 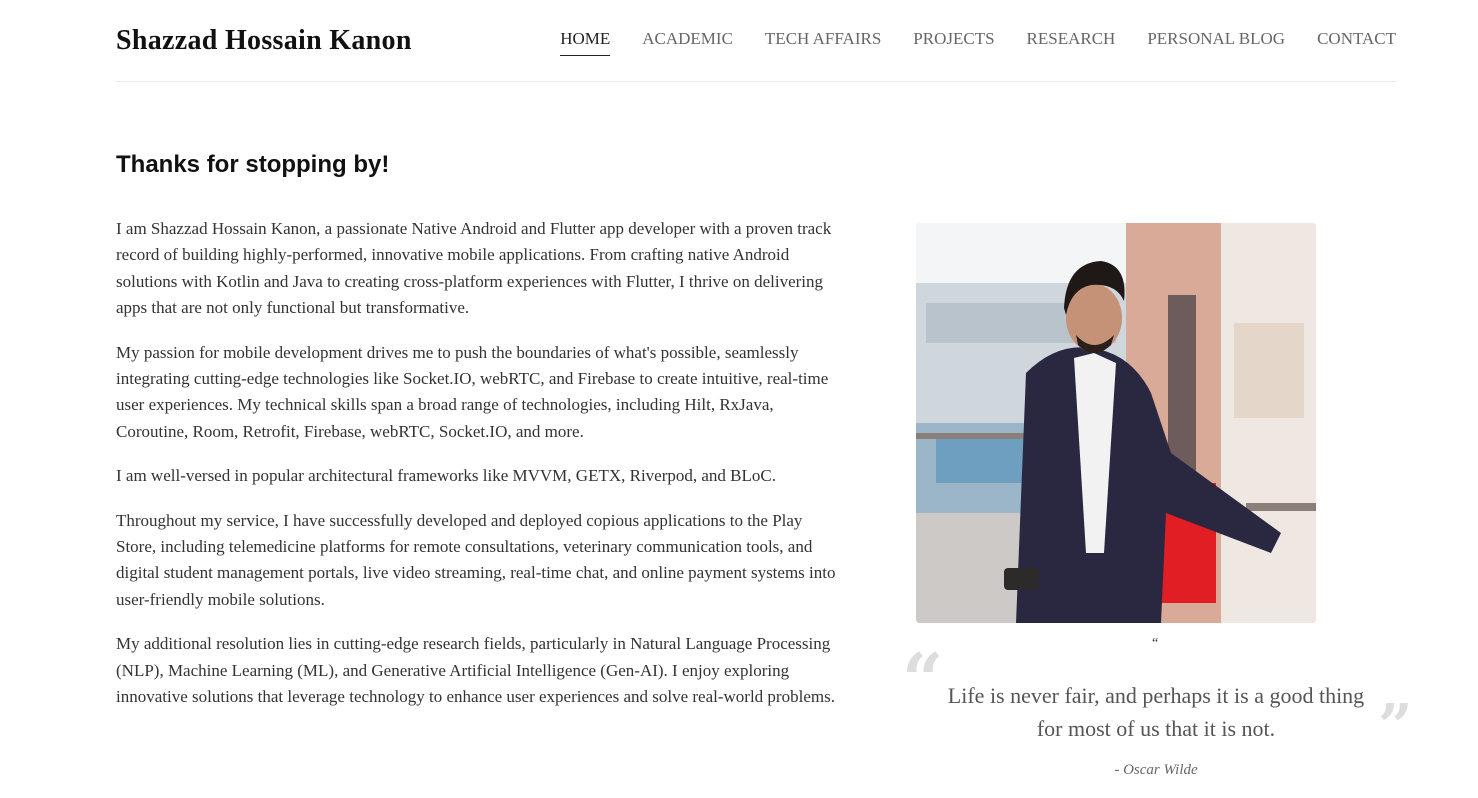 What do you see at coordinates (1356, 42) in the screenshot?
I see `nav-contact: CONTACT` at bounding box center [1356, 42].